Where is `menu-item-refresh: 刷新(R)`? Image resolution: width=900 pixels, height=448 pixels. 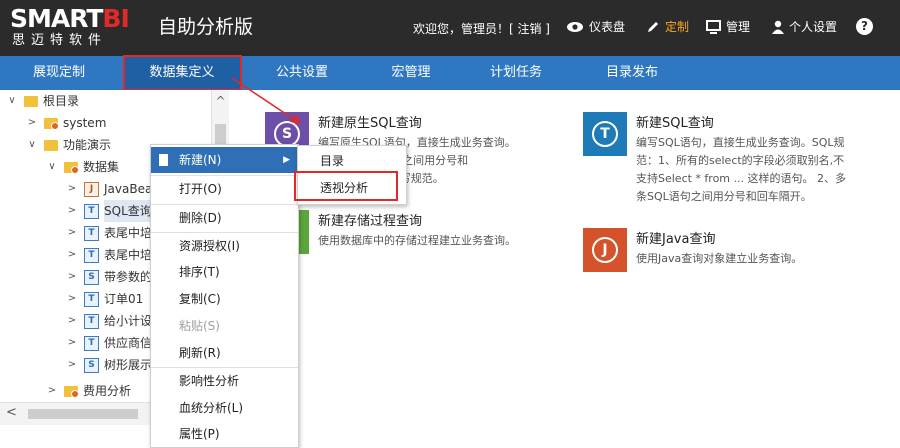
menu-item-refresh: 刷新(R) is located at coordinates (224, 353).